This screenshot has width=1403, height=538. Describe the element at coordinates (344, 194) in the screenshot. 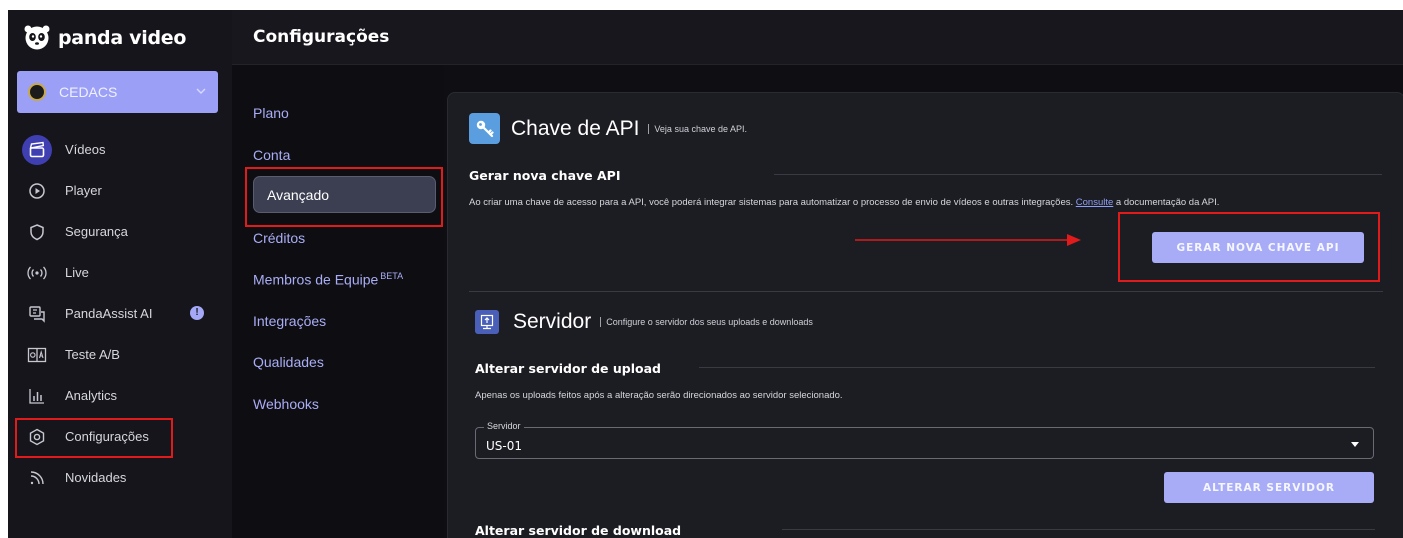

I see `settings-item-avancado: Avançado` at that location.